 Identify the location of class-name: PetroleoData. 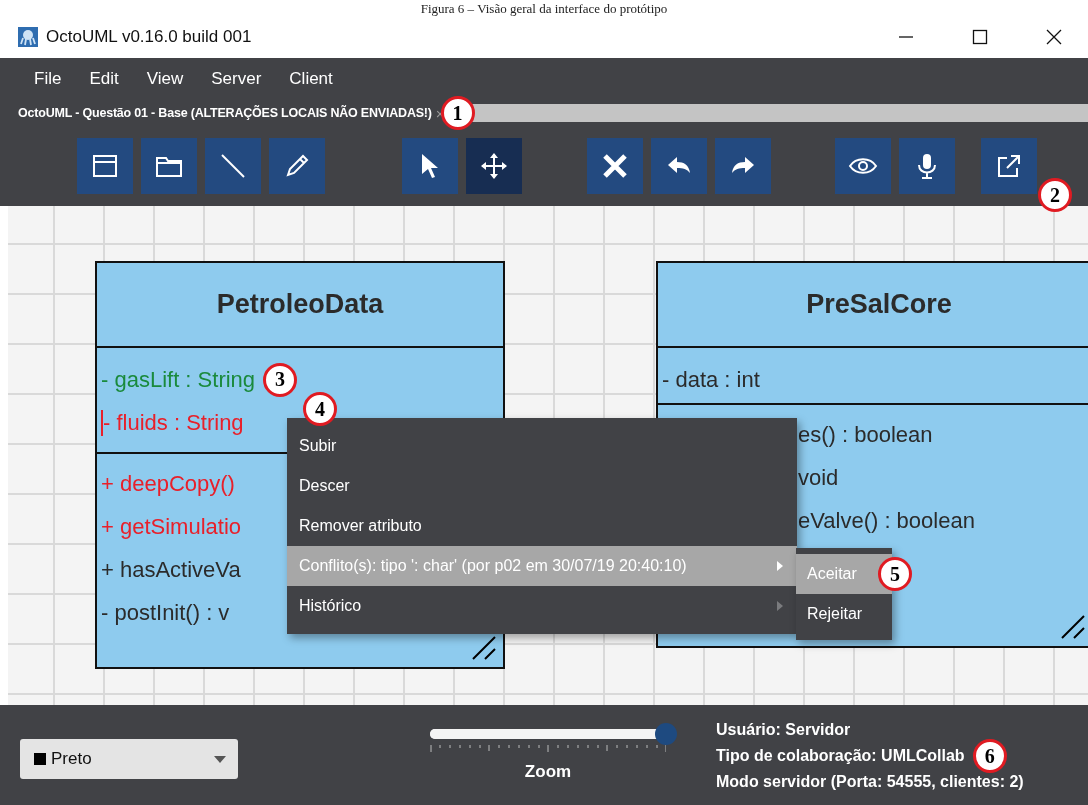
(300, 304).